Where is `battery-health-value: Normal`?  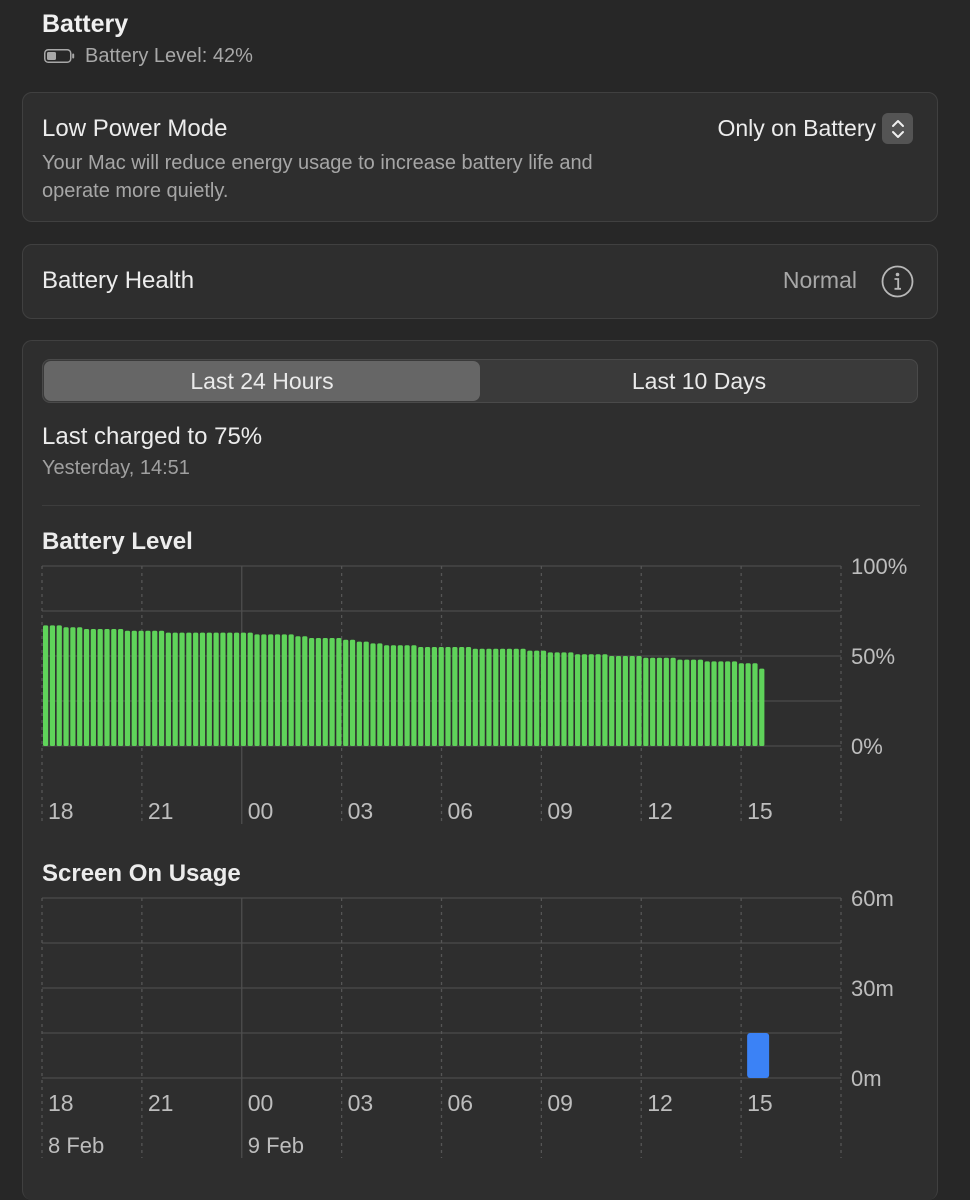 battery-health-value: Normal is located at coordinates (819, 280).